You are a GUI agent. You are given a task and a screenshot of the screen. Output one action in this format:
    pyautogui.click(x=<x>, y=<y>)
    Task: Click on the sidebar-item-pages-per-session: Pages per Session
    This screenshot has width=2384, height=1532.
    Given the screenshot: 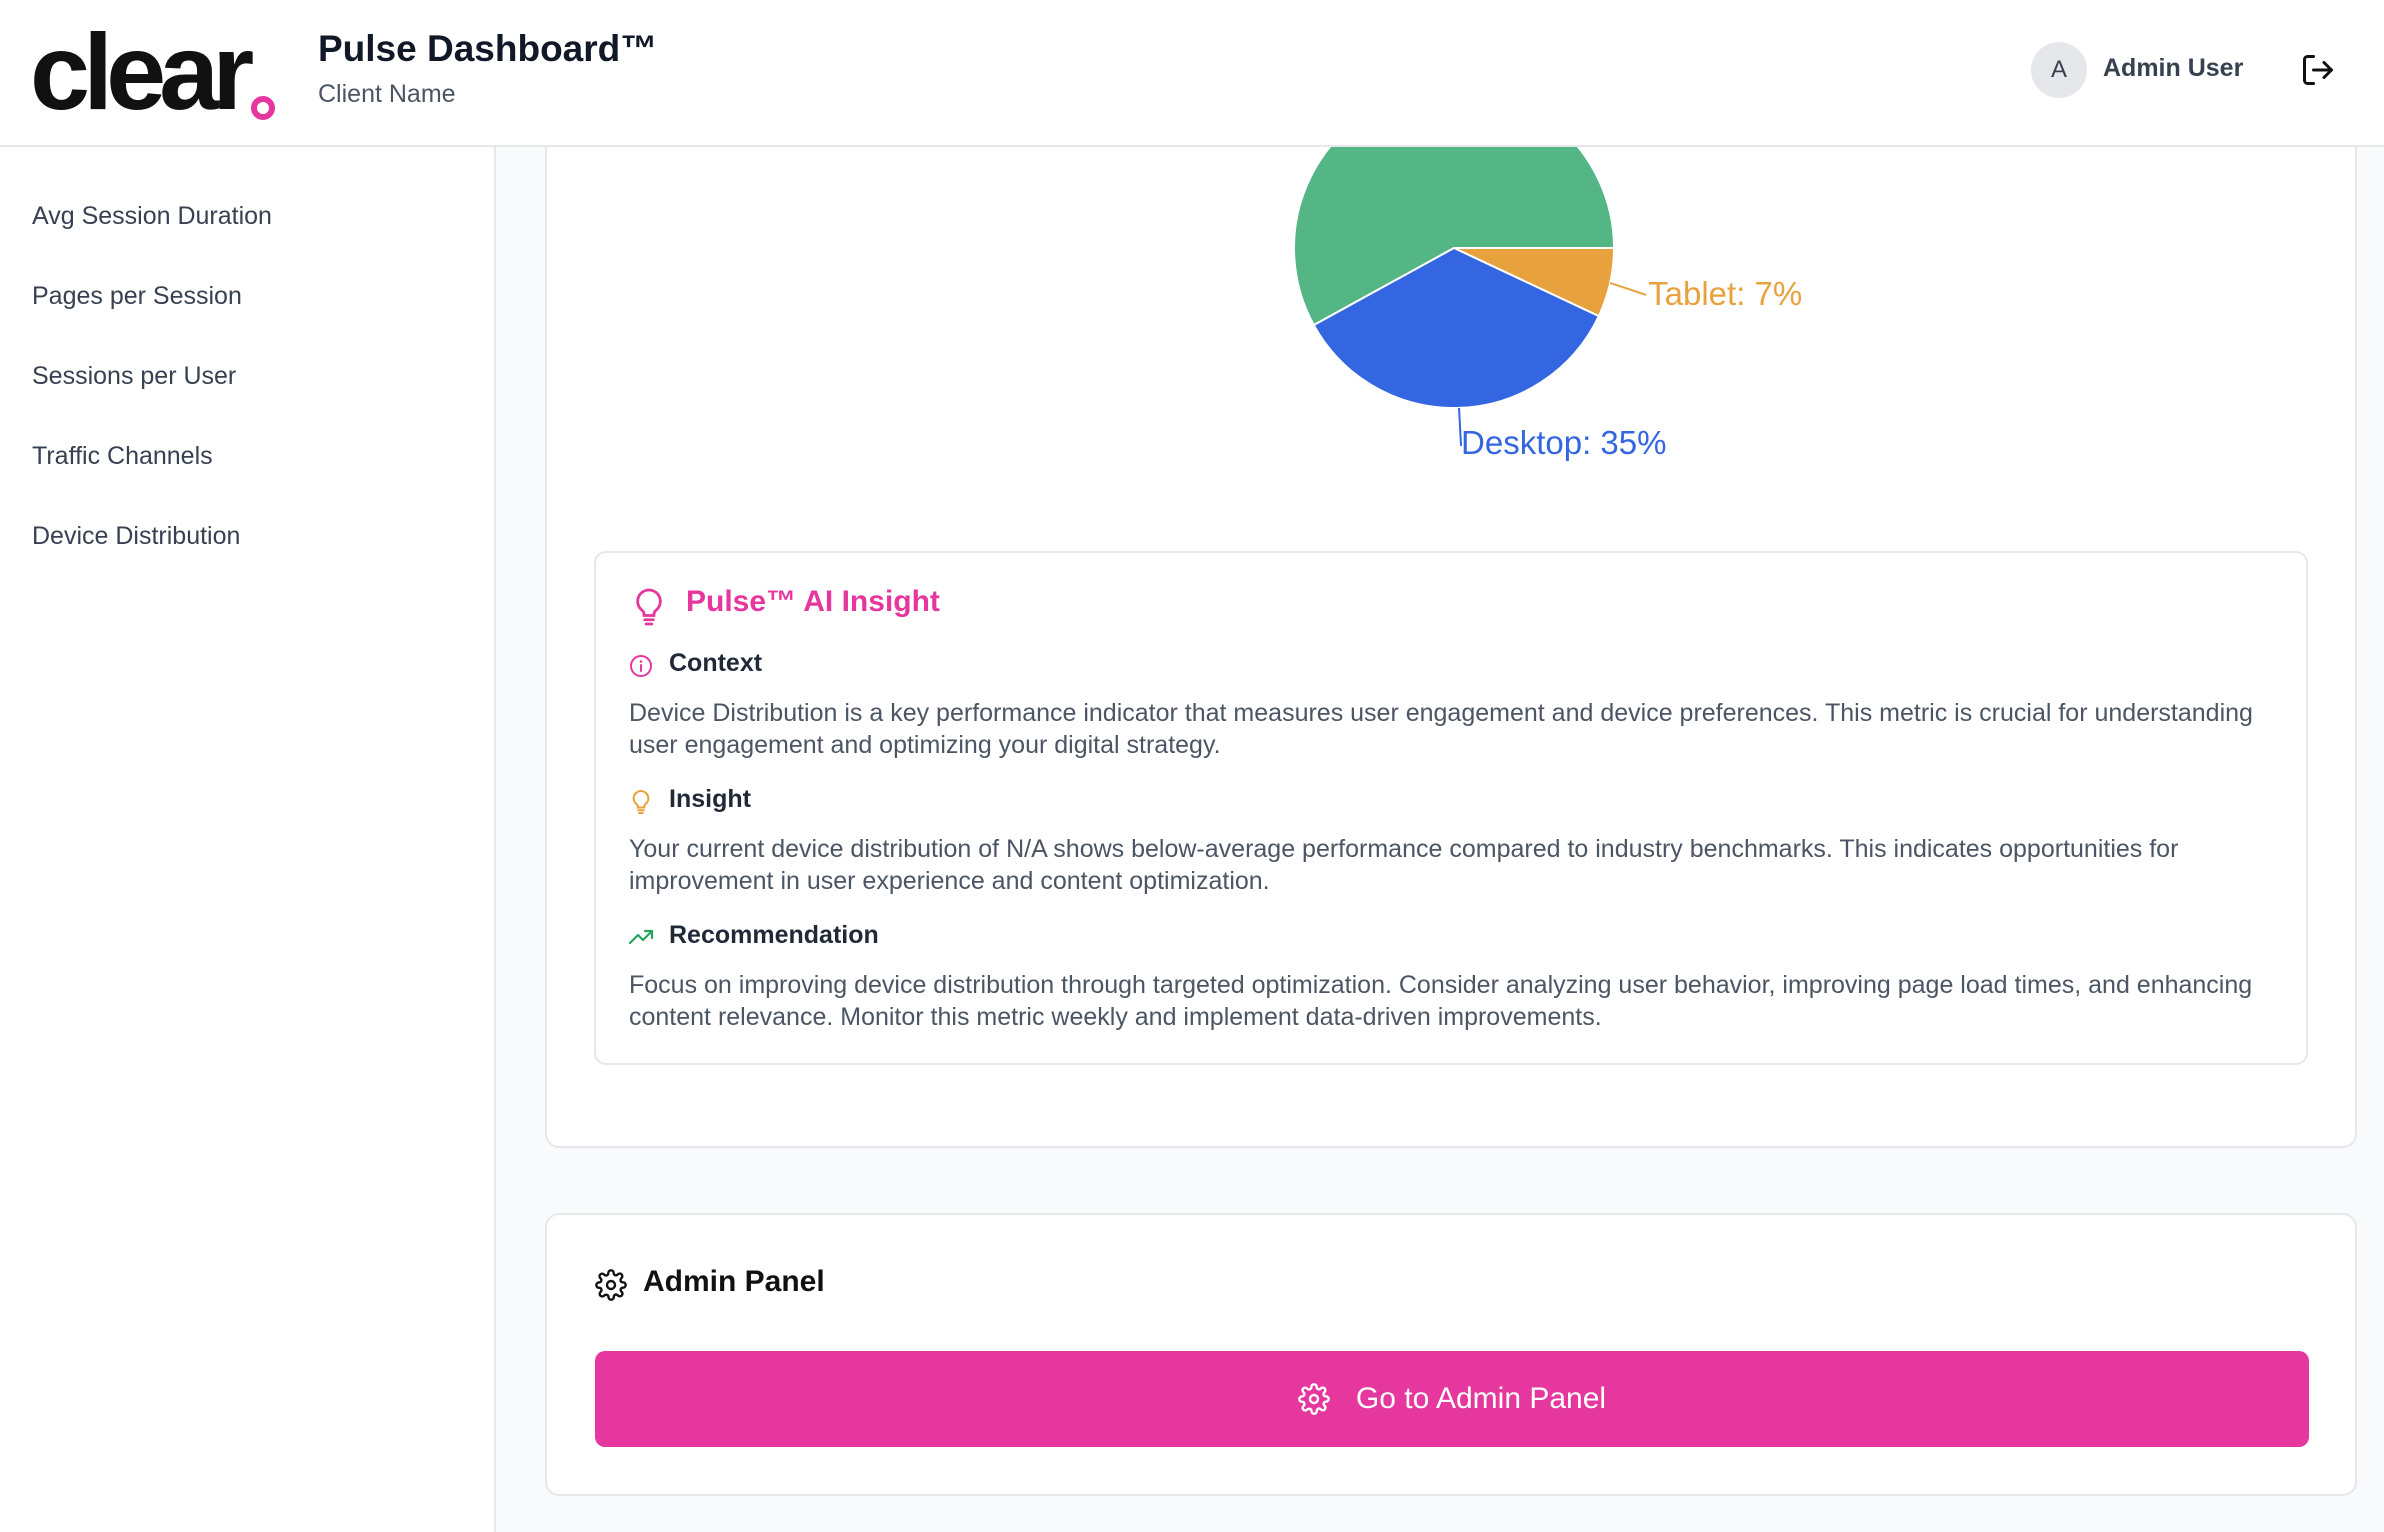 What is the action you would take?
    pyautogui.click(x=137, y=296)
    